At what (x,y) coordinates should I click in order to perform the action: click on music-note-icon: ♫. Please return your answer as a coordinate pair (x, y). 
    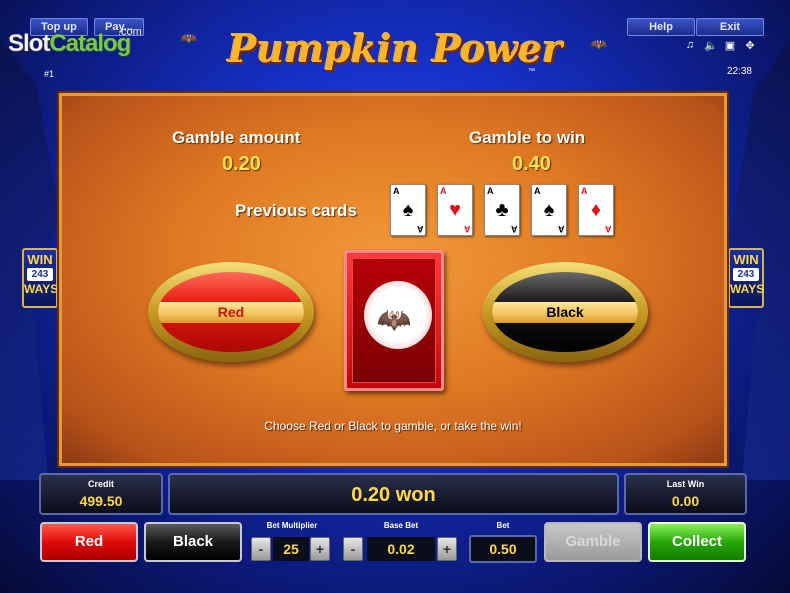
    Looking at the image, I should click on (690, 45).